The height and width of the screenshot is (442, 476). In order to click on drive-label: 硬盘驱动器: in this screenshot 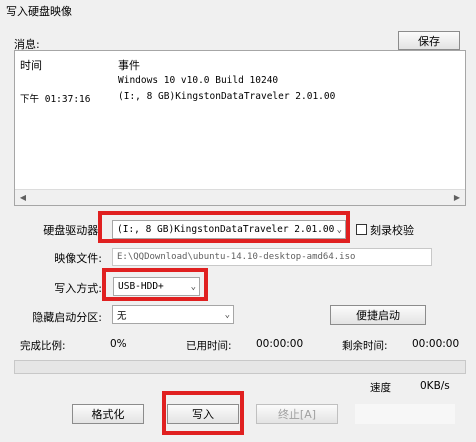, I will do `click(72, 230)`.